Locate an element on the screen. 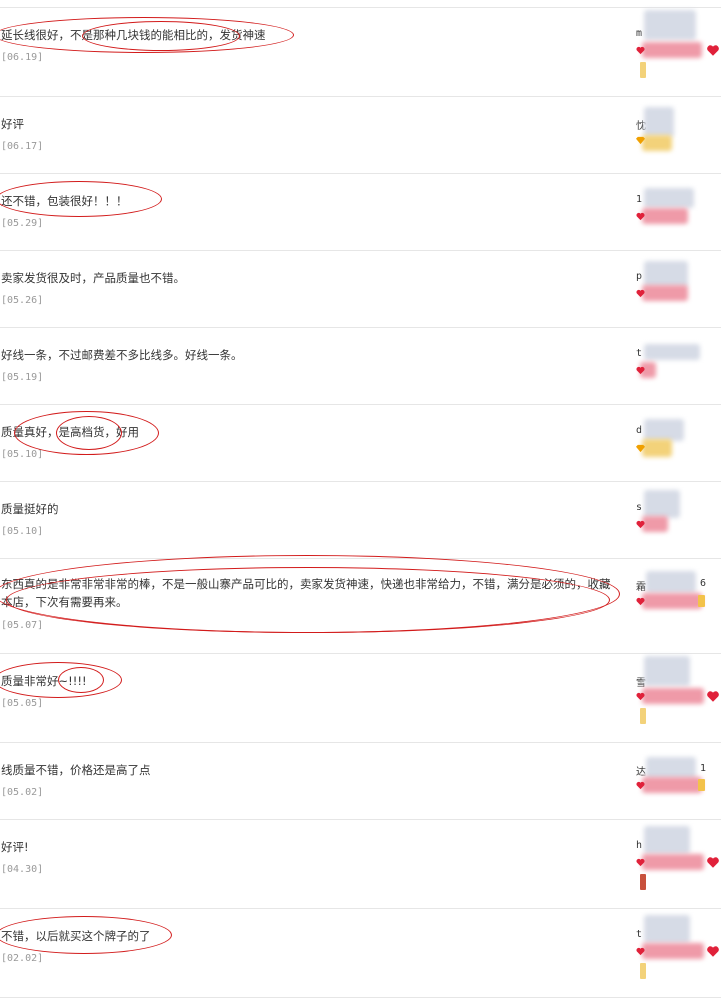  review-comment: 不错，以后就买这个牌子的了 is located at coordinates (76, 936).